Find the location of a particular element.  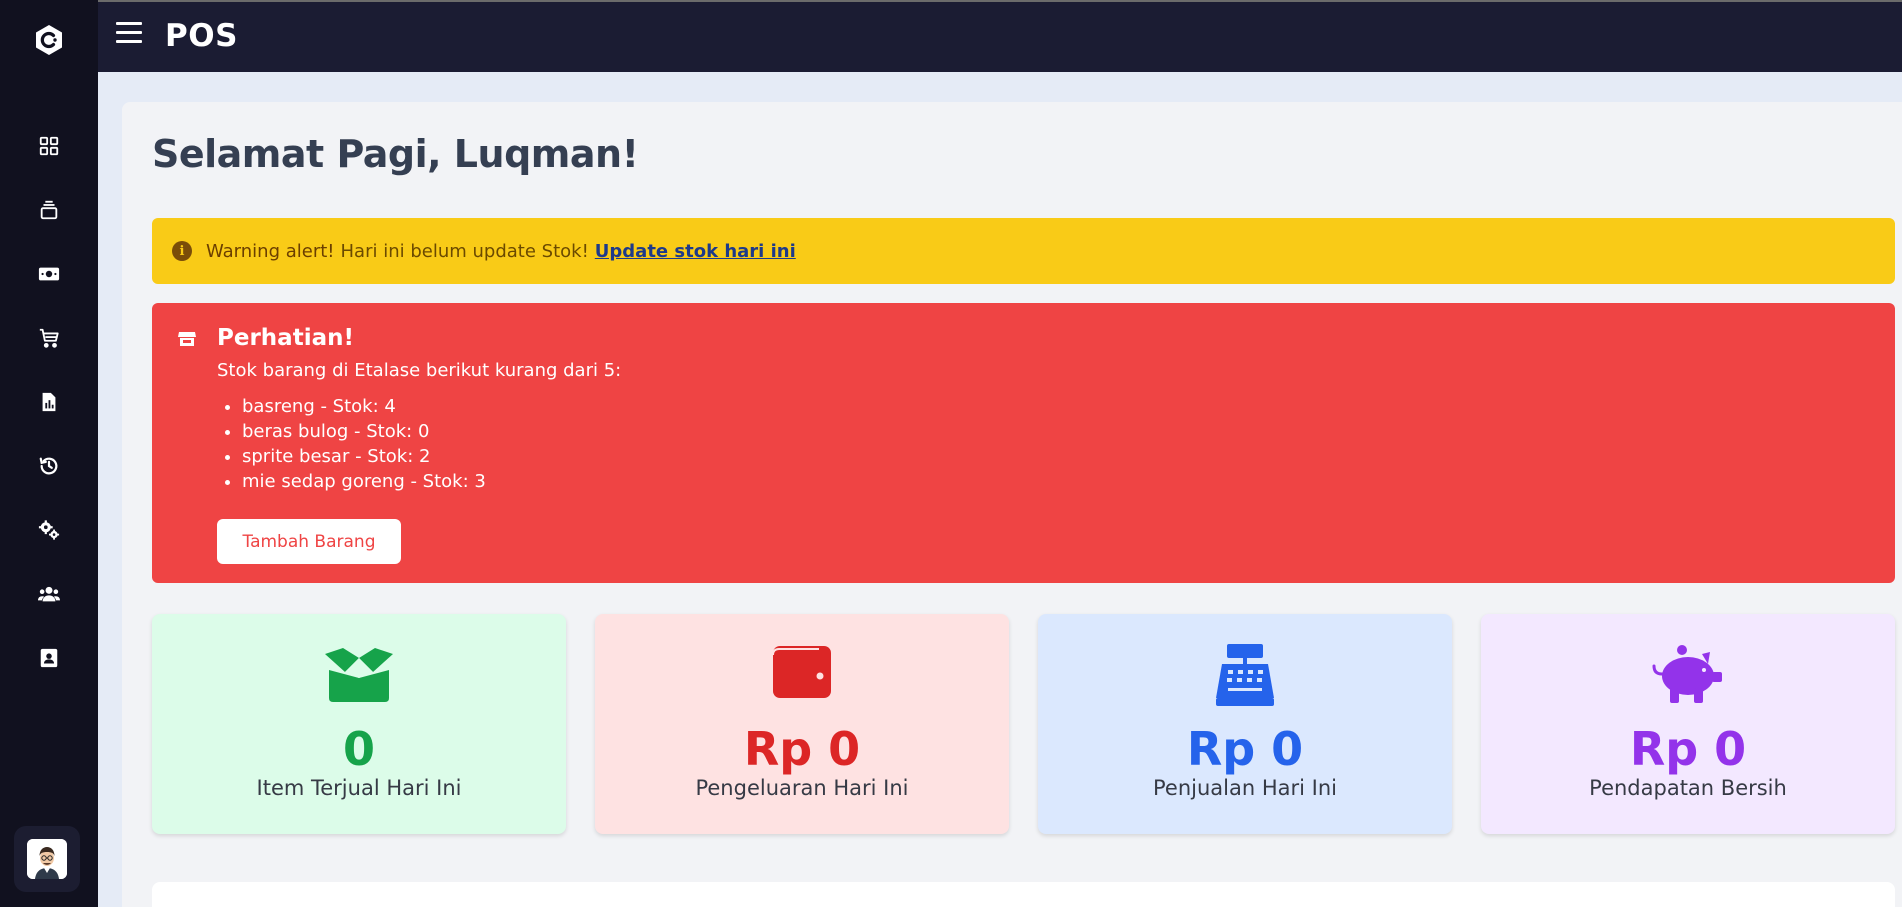

list-item: sprite besar - Stok: 2 is located at coordinates (364, 456).